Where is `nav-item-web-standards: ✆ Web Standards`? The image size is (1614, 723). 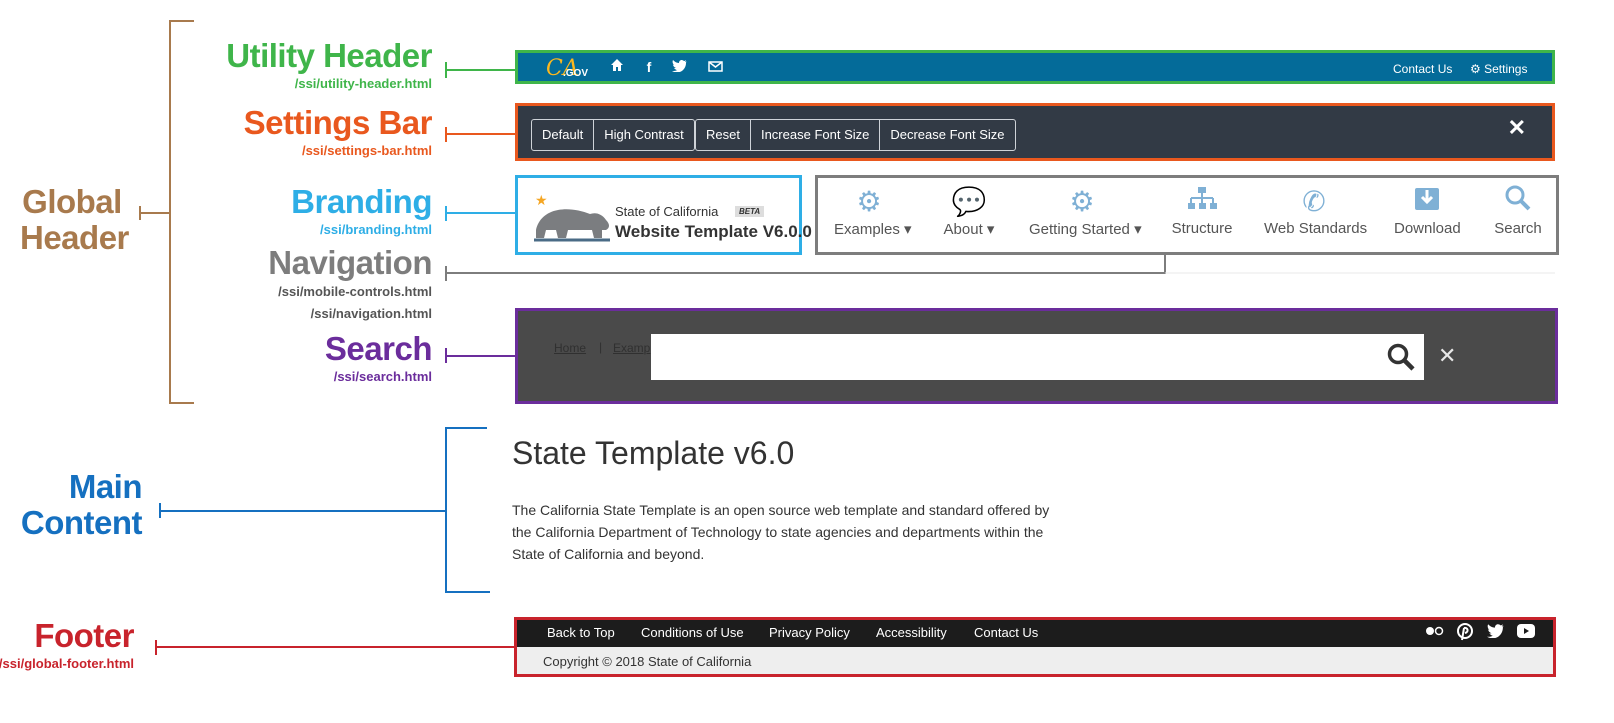
nav-item-web-standards: ✆ Web Standards is located at coordinates (1316, 210).